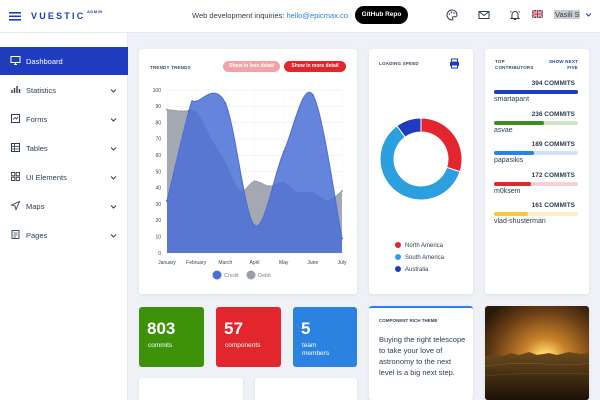 The height and width of the screenshot is (400, 600). I want to click on sidebar-item-pages: Pages, so click(64, 235).